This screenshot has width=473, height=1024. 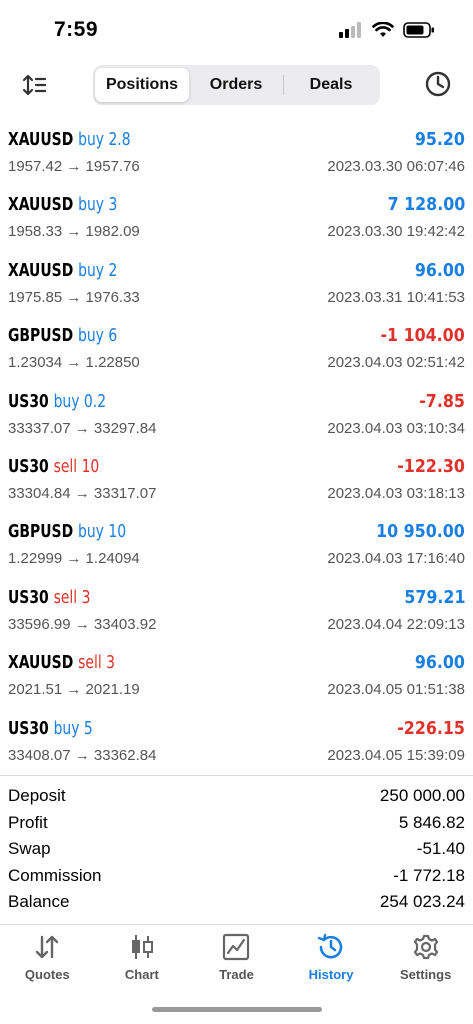 I want to click on summary-row: Swap -51.40, so click(x=236, y=849).